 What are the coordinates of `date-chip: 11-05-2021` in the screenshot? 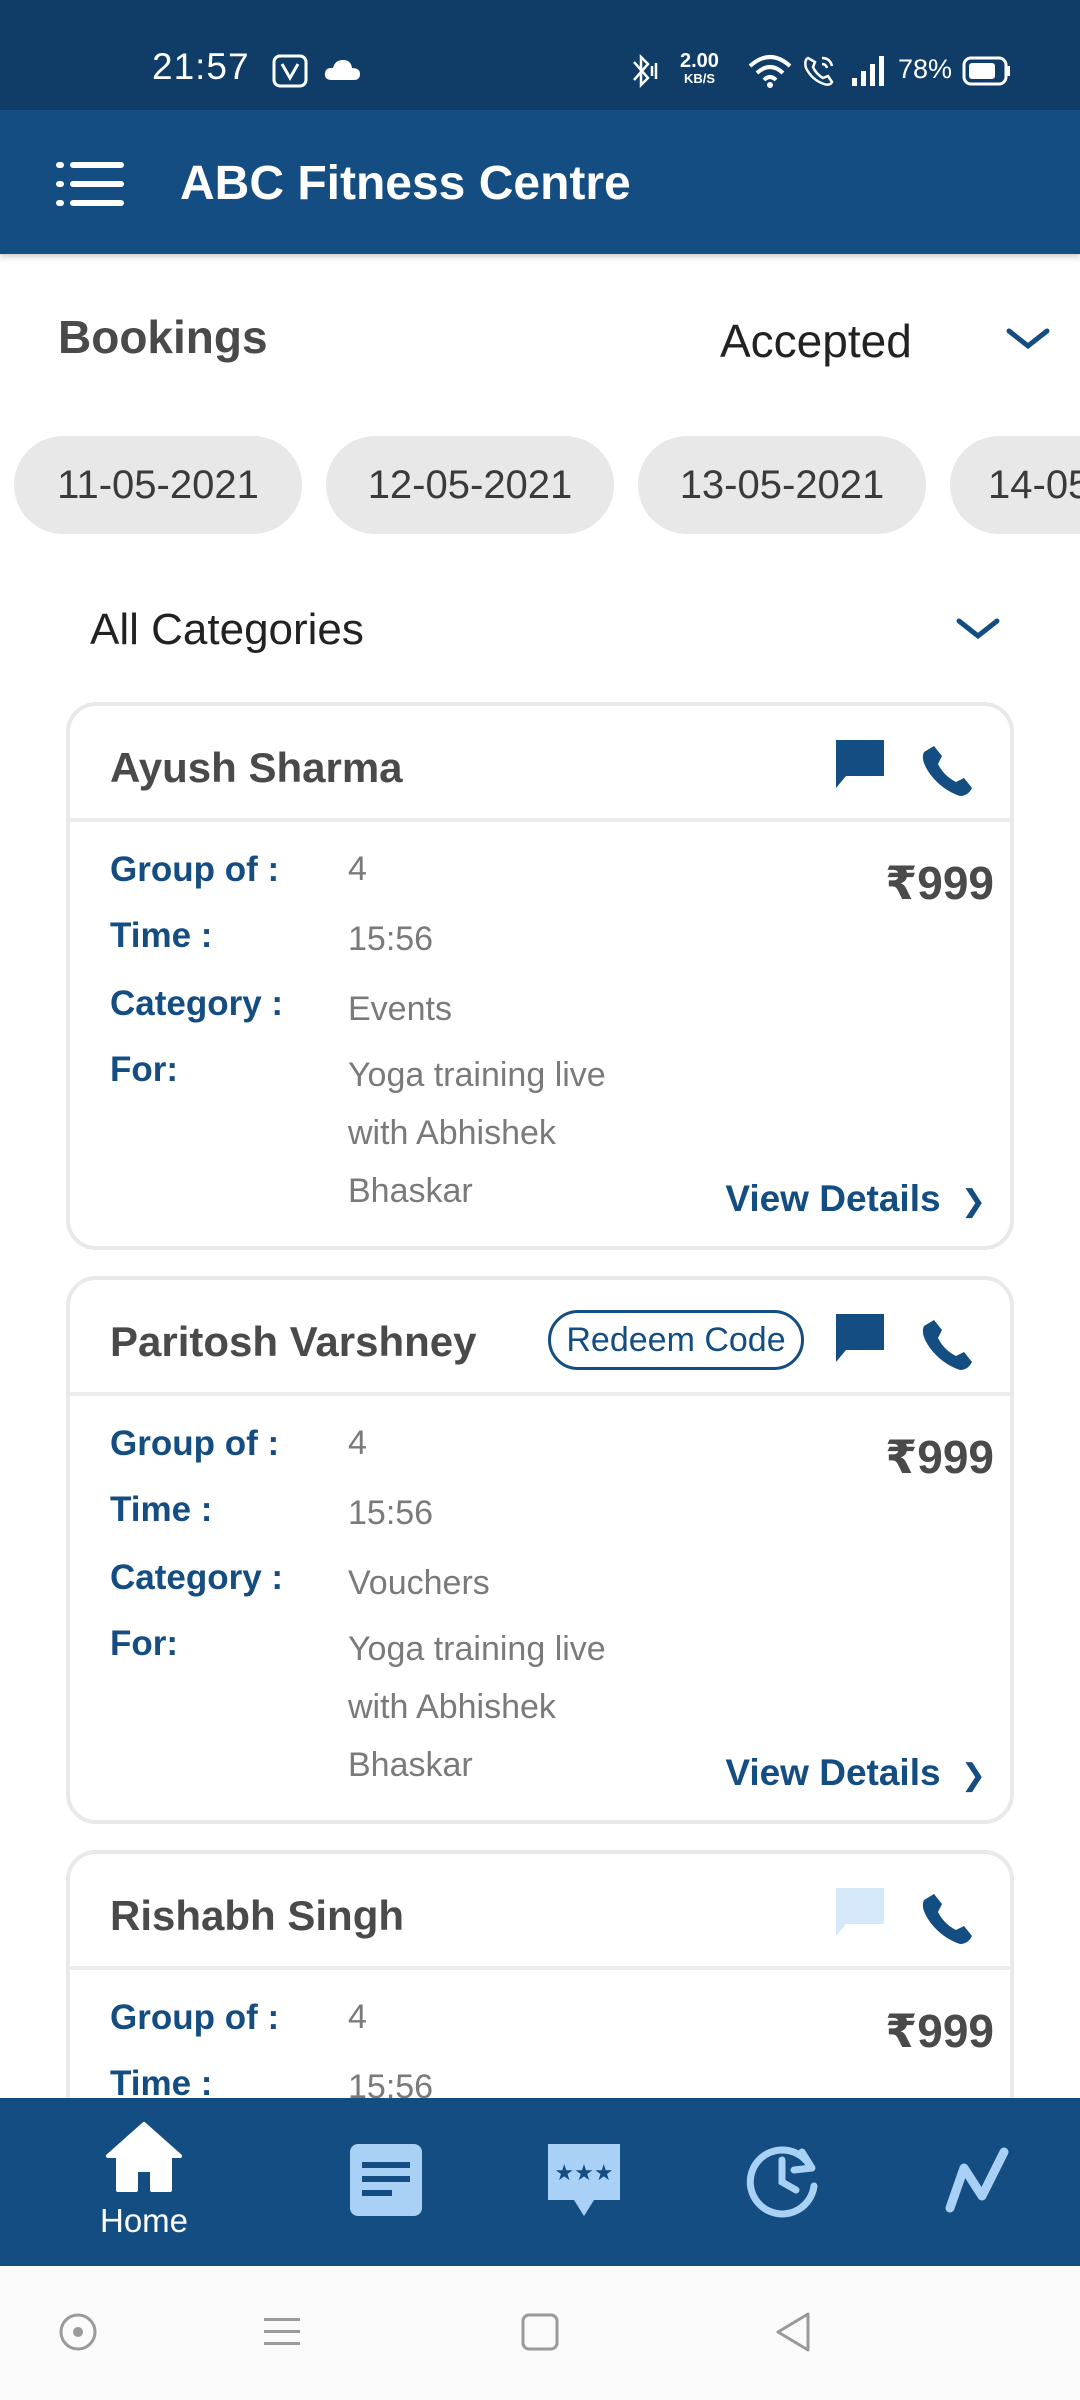 It's located at (158, 485).